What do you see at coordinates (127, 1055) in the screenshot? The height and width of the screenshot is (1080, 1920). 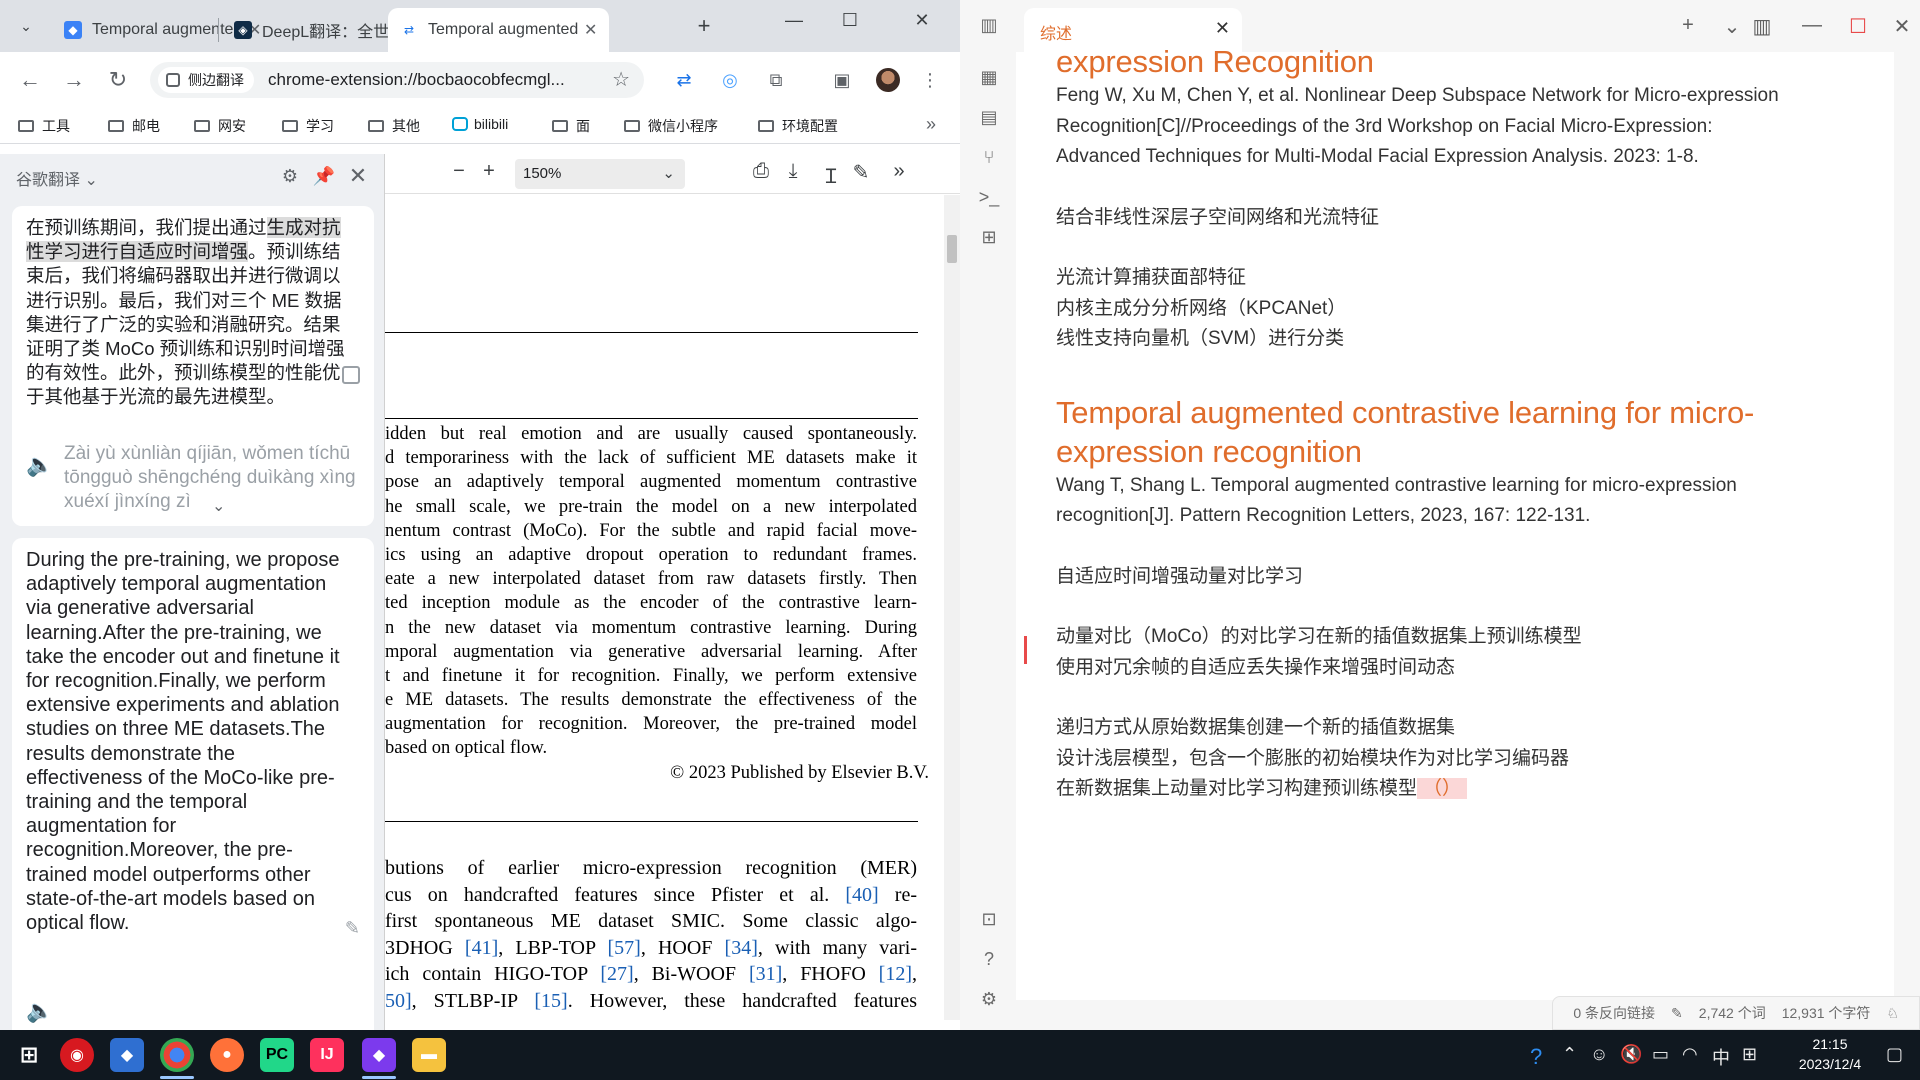 I see `app-icon: ◆` at bounding box center [127, 1055].